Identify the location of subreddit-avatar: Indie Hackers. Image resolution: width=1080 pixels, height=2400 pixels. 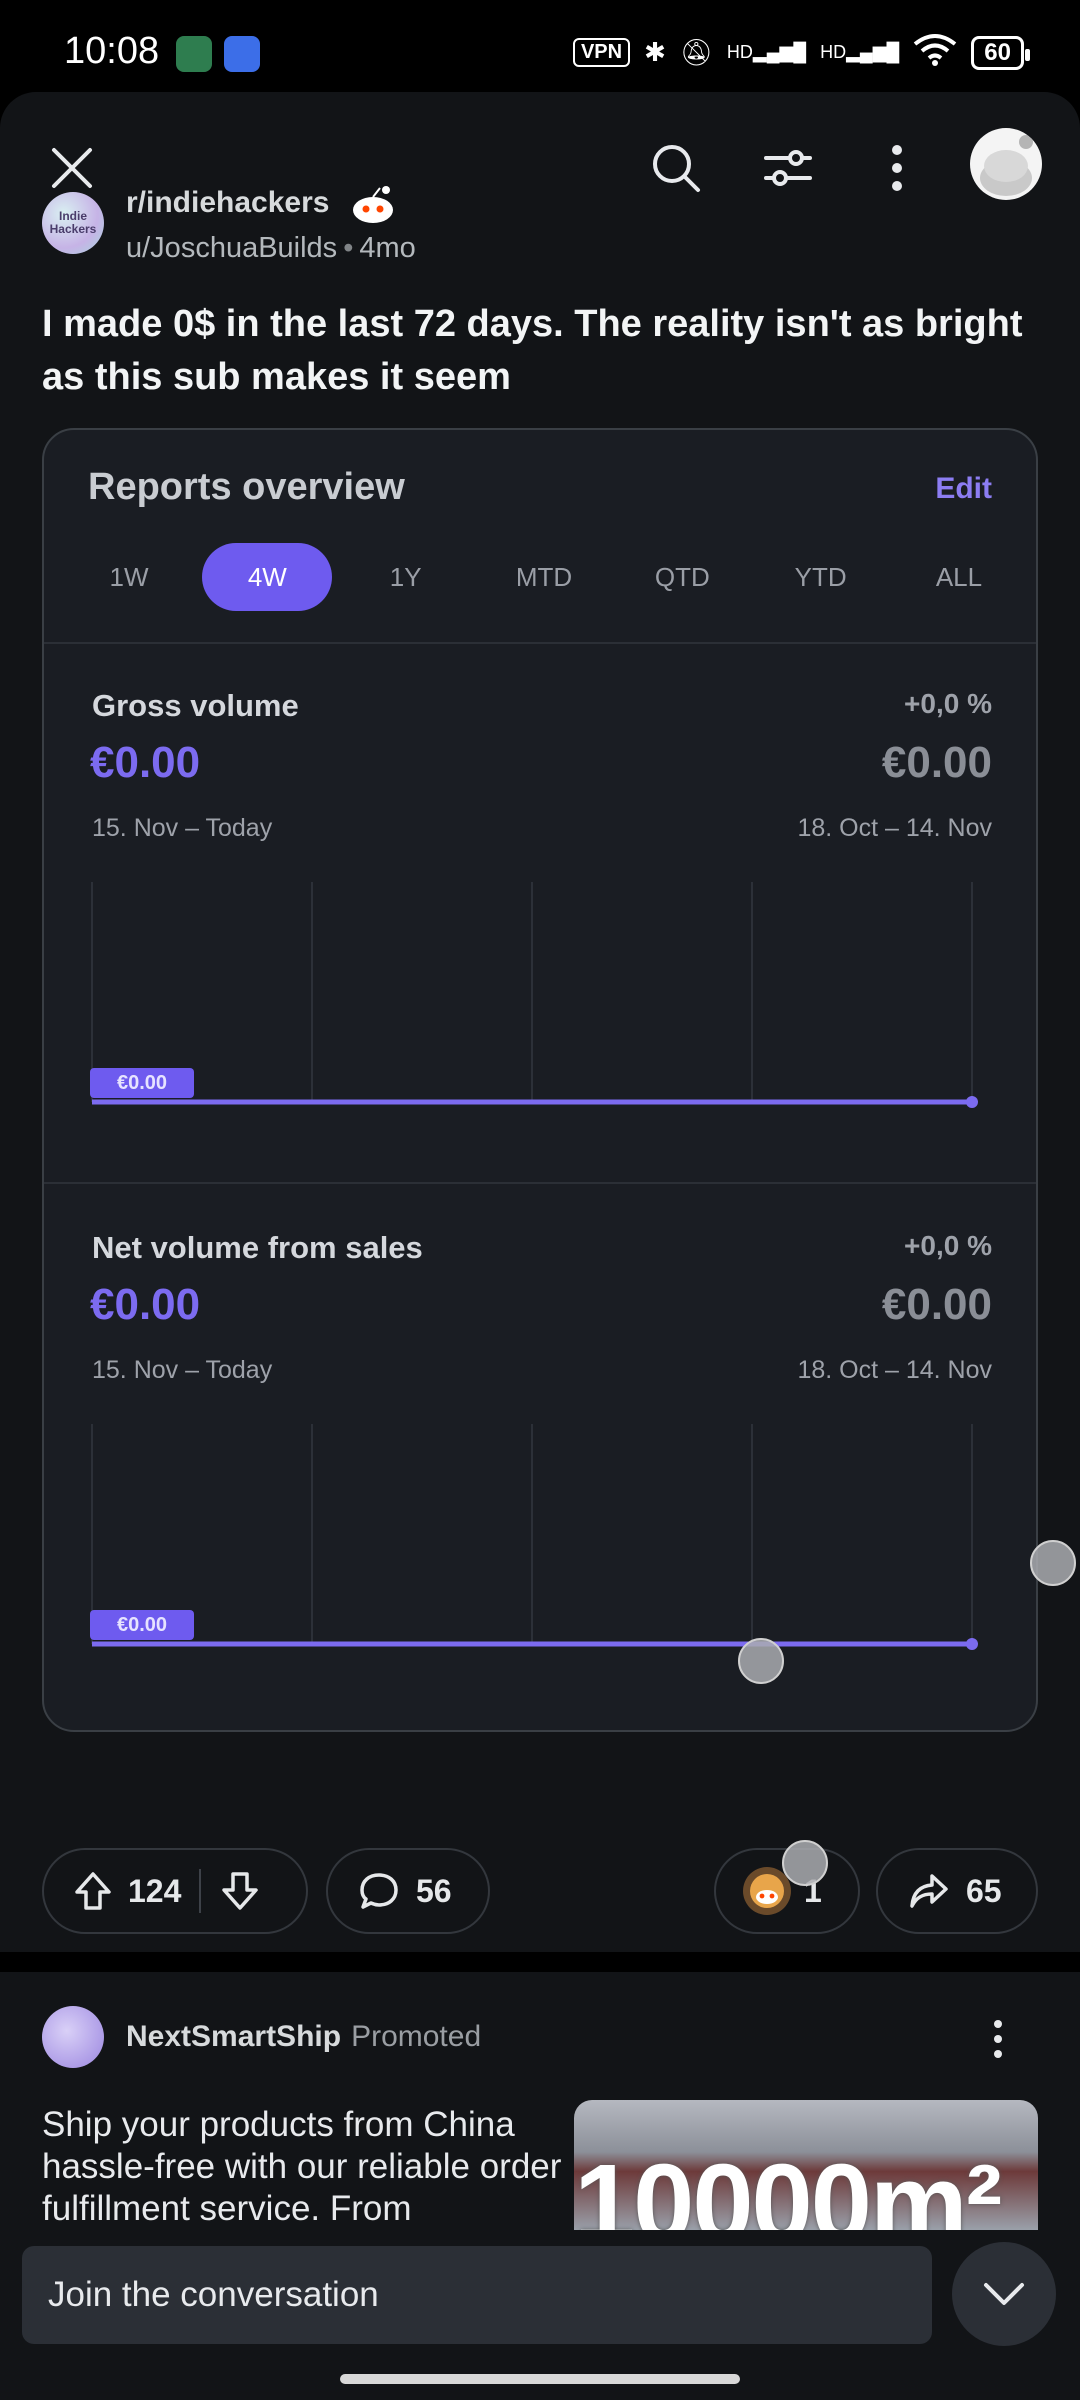
(73, 223).